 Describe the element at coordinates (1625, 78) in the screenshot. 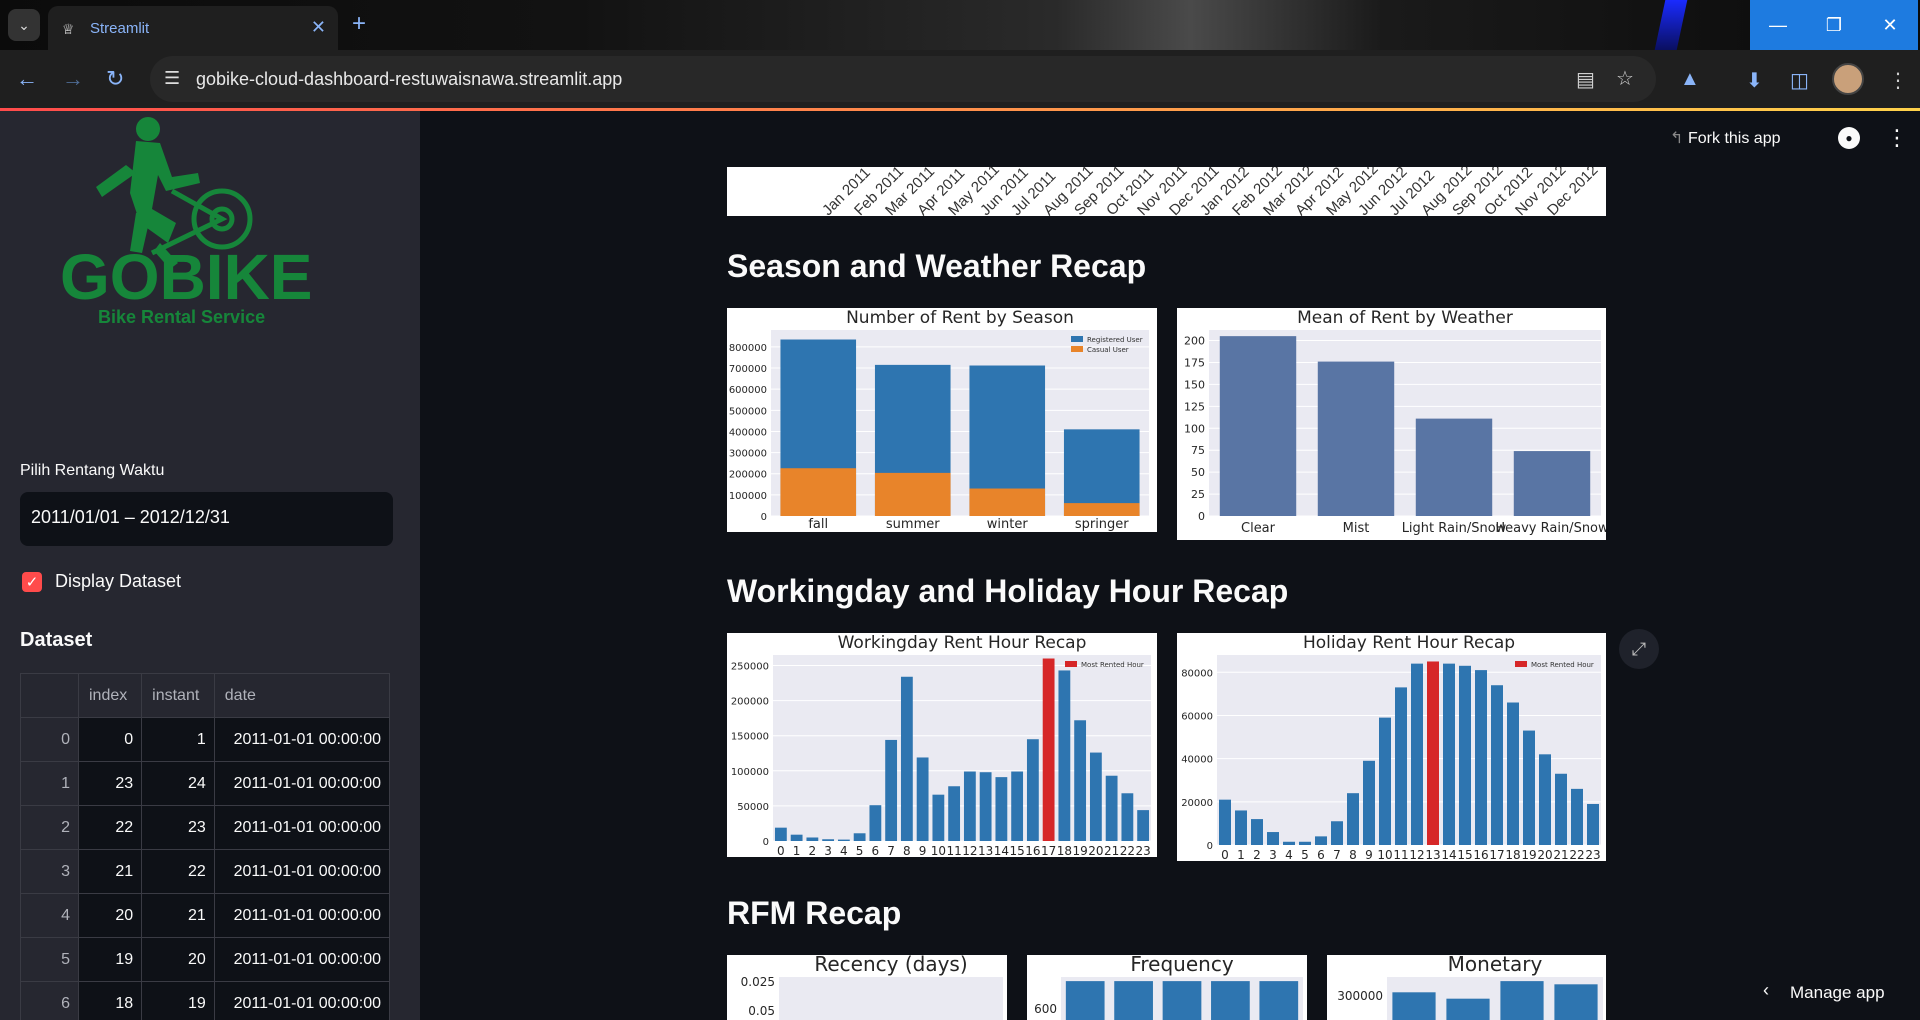

I see `bookmark-star-icon: ☆` at that location.